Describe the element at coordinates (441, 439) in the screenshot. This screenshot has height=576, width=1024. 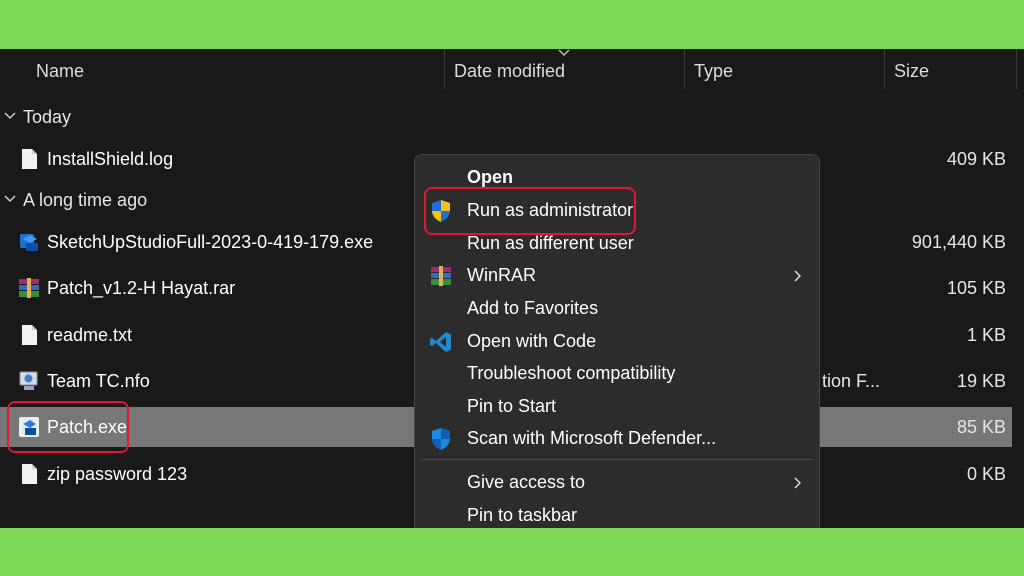
I see `defender-shield-icon` at that location.